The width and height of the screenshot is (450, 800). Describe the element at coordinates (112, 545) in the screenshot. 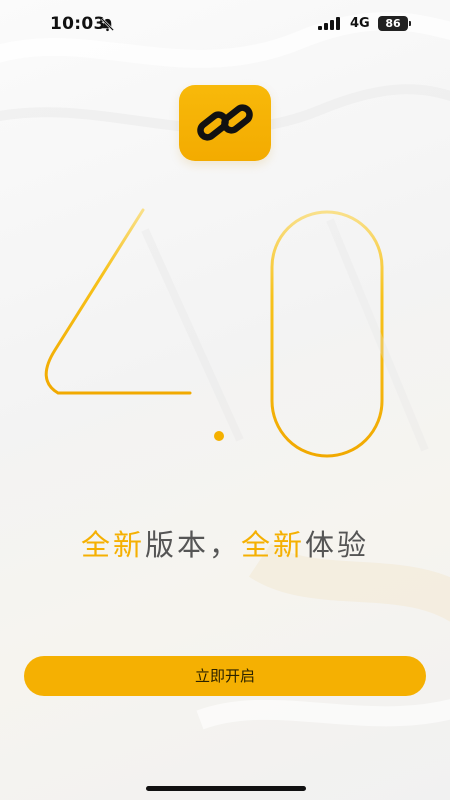

I see `slogan-accent-1: 全新` at that location.